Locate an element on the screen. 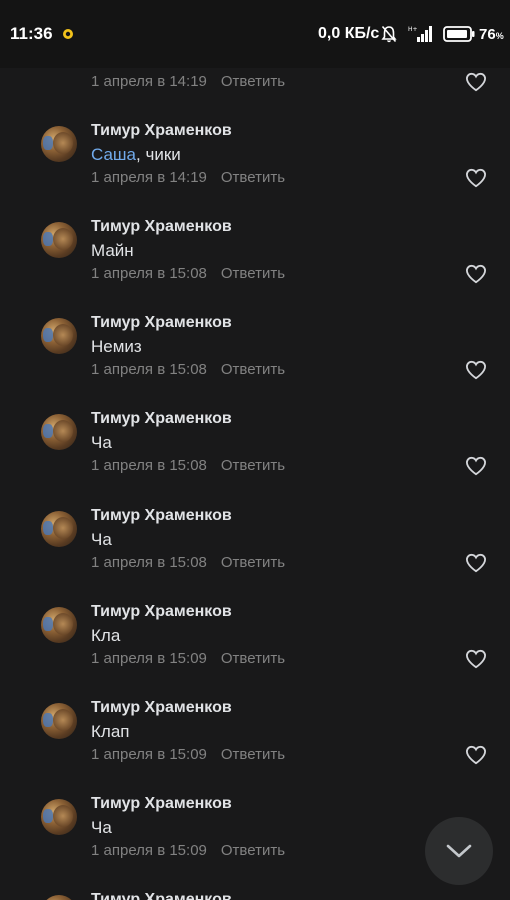 The image size is (510, 900). comment-text: Саша, чики is located at coordinates (136, 154).